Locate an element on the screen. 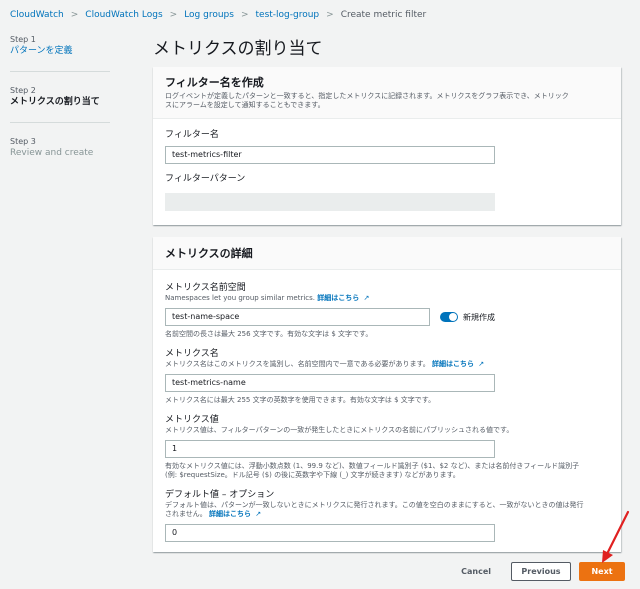 The image size is (640, 589). panel-header: メトリクスの詳細 is located at coordinates (387, 253).